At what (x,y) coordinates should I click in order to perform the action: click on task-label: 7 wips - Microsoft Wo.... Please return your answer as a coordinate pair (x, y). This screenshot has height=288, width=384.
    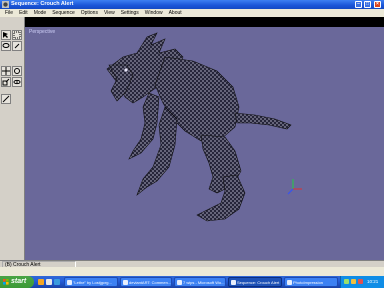
    Looking at the image, I should click on (204, 282).